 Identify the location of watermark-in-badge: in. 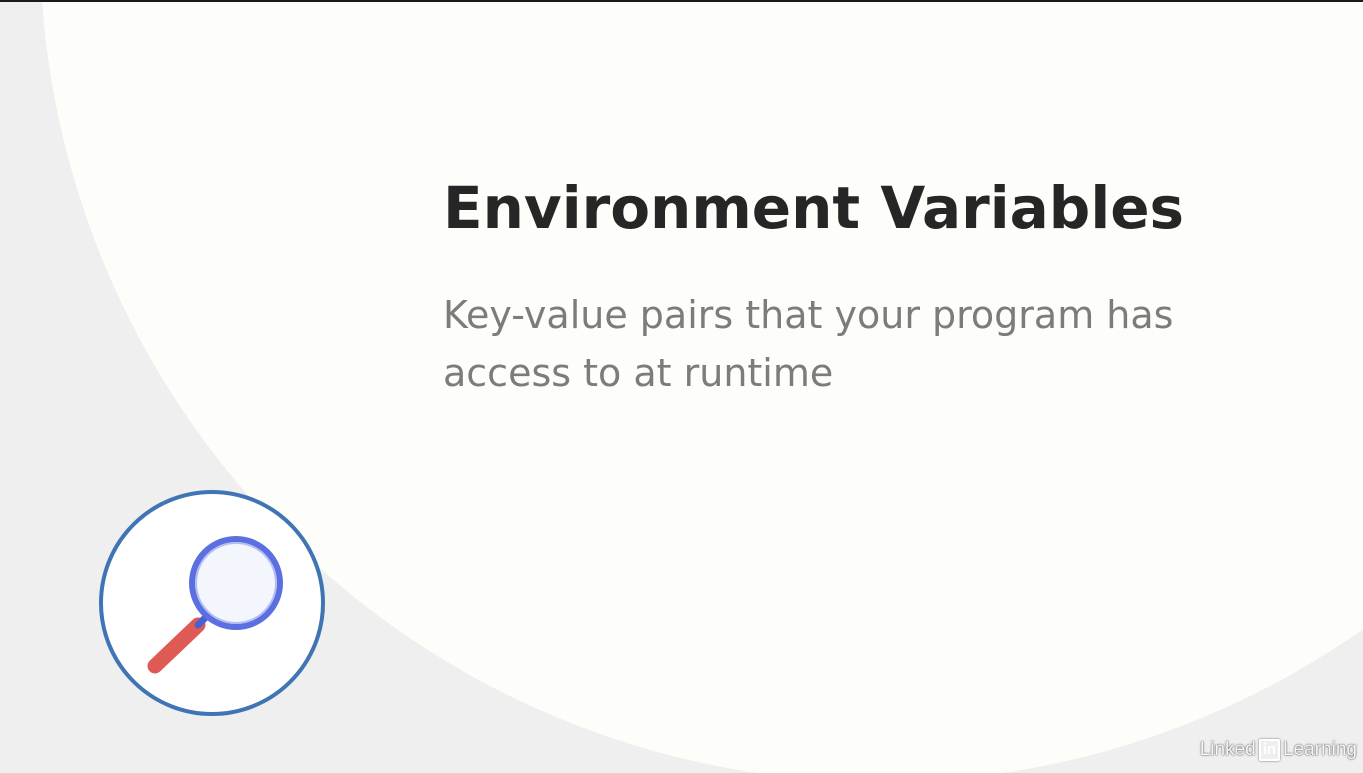
(1269, 750).